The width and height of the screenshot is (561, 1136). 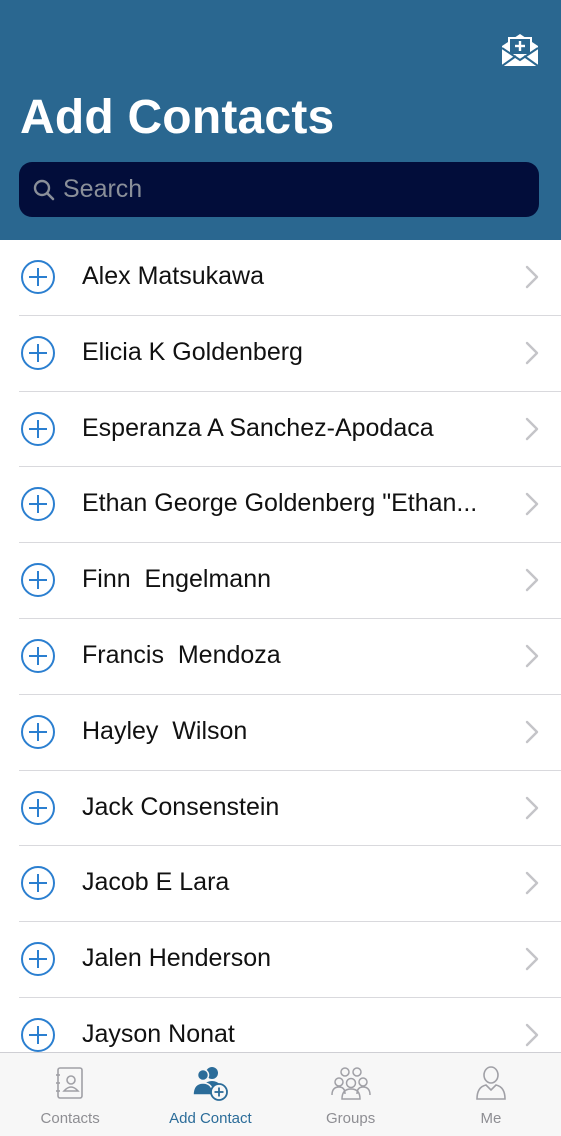 I want to click on tab-contacts: Contacts, so click(x=70, y=1094).